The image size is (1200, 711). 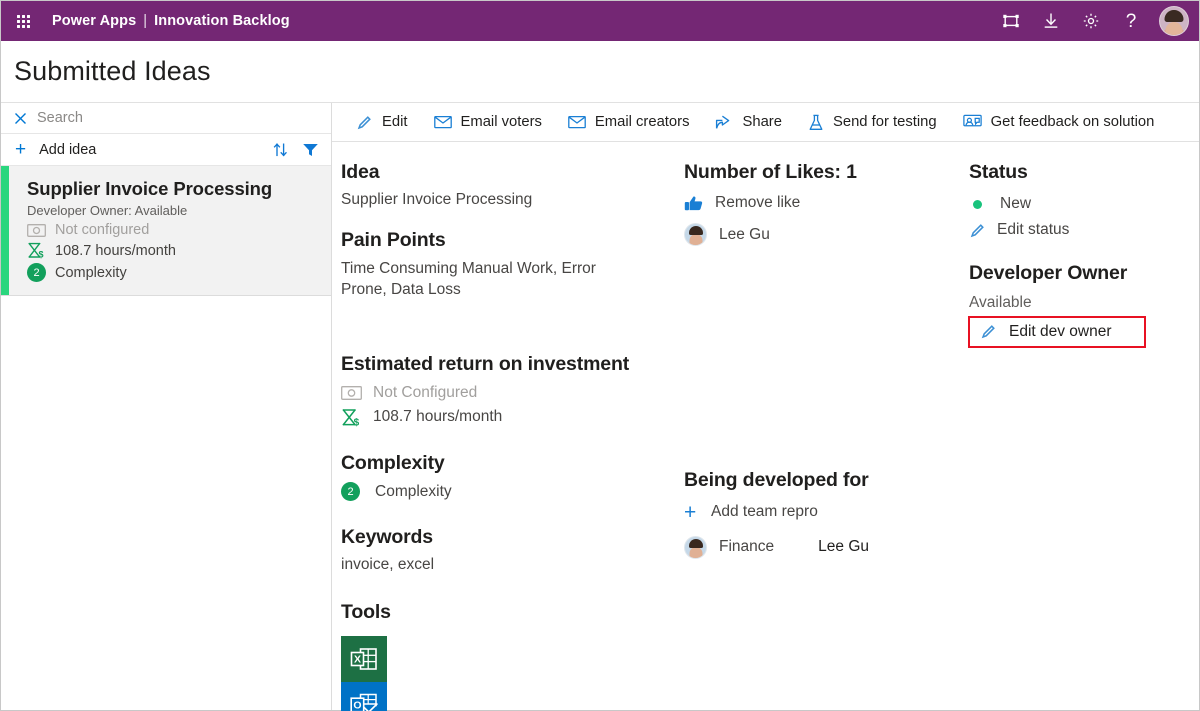 I want to click on add-team-repro-label: Add team repro, so click(x=764, y=512).